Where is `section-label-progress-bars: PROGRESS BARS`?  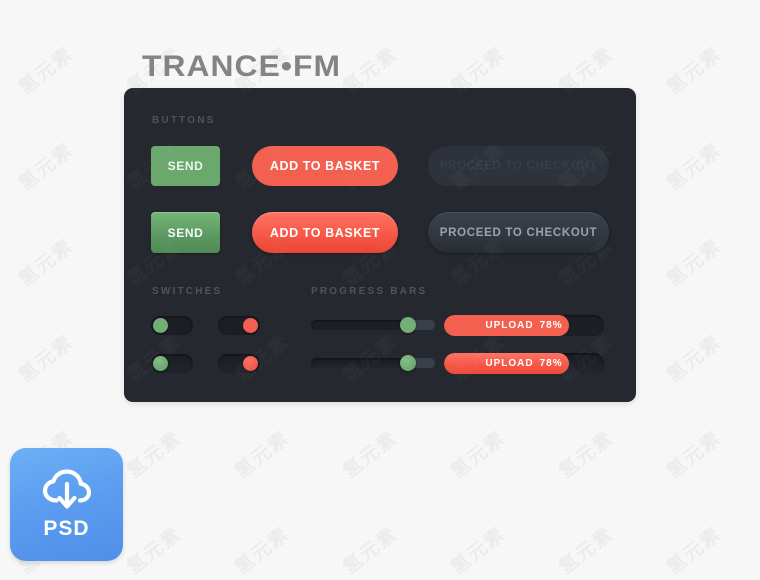 section-label-progress-bars: PROGRESS BARS is located at coordinates (369, 291).